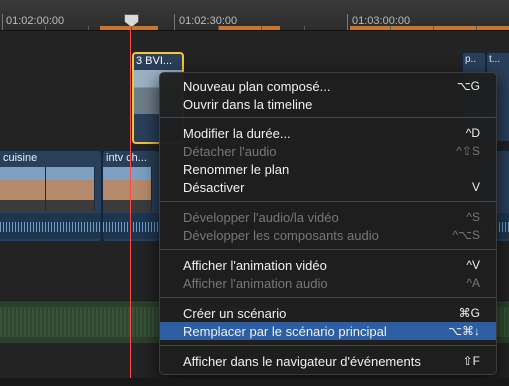 The image size is (509, 386). What do you see at coordinates (35, 21) in the screenshot?
I see `ruler-timecode-label: 01:02:00:00` at bounding box center [35, 21].